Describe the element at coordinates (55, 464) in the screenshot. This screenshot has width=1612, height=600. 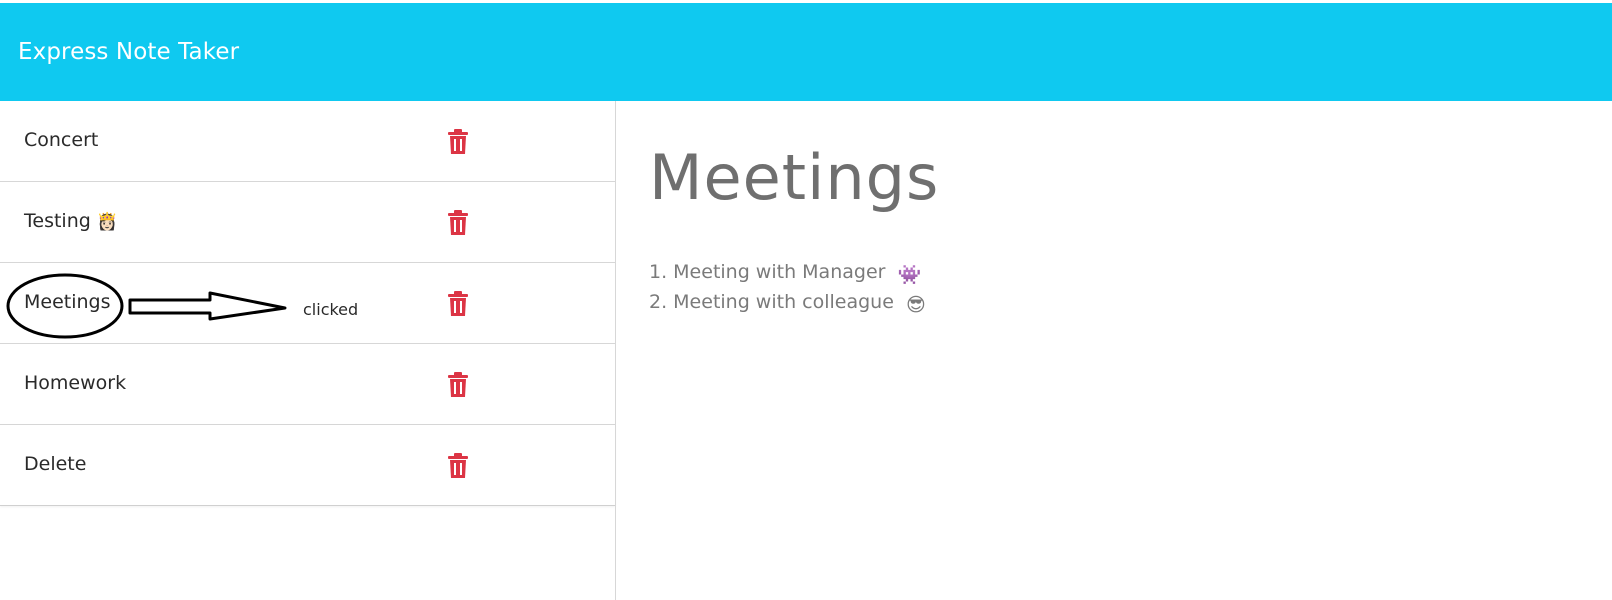
I see `note-list-item-title: Delete` at that location.